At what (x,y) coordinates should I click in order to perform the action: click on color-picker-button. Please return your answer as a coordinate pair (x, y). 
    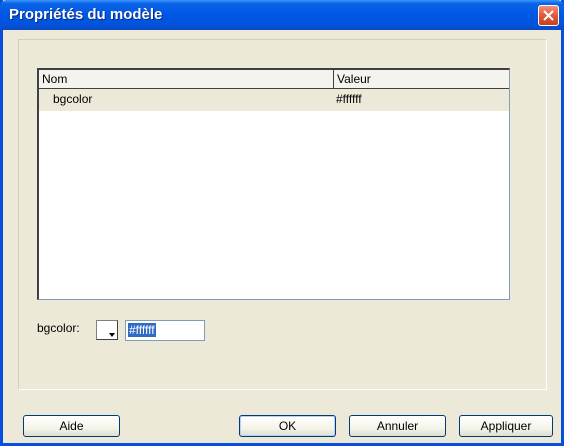
    Looking at the image, I should click on (107, 330).